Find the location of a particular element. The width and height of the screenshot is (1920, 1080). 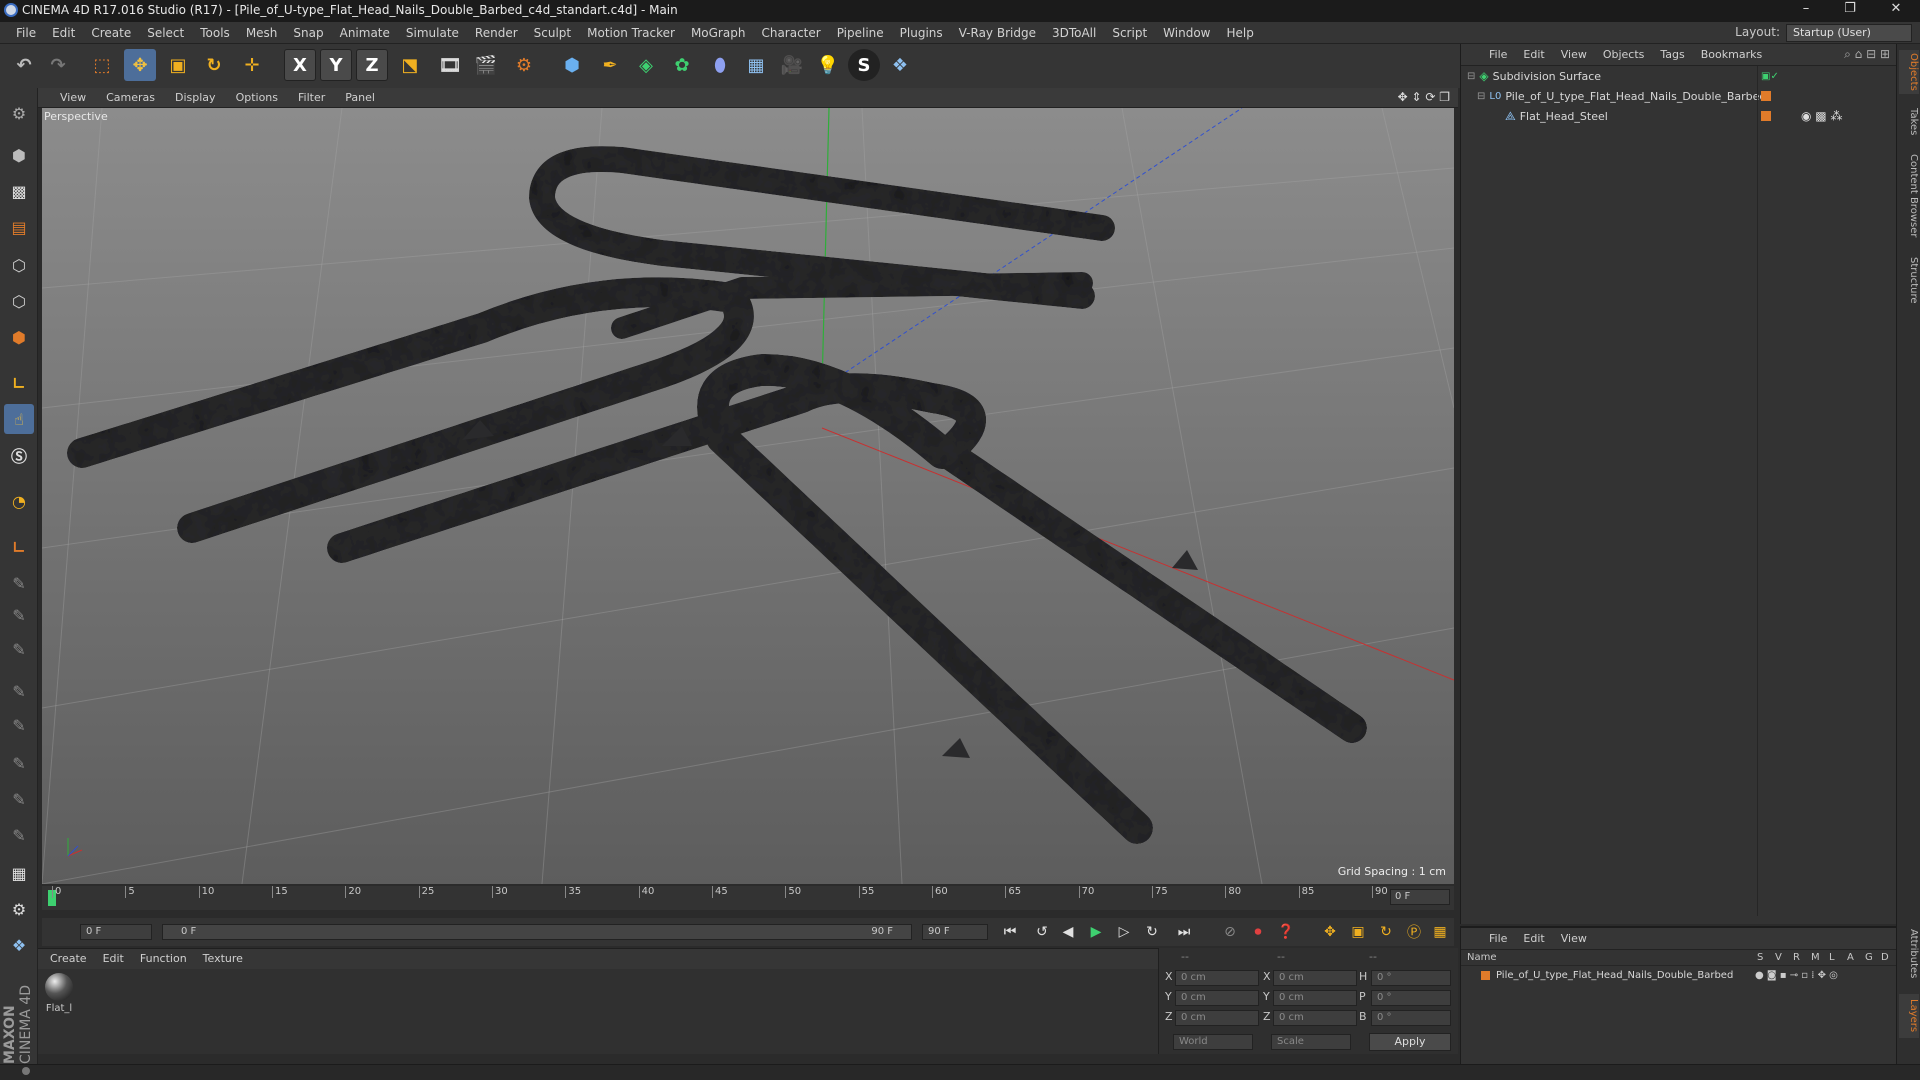

array-generator-icon: ✿ is located at coordinates (682, 65).